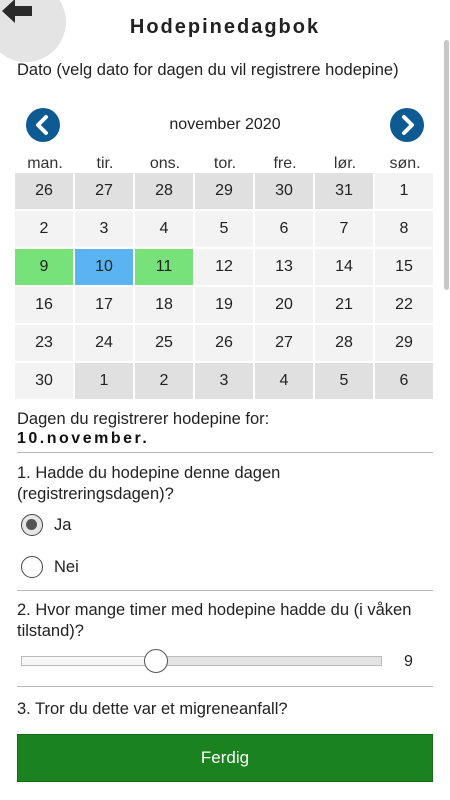  Describe the element at coordinates (284, 305) in the screenshot. I see `calendar-day: 20` at that location.